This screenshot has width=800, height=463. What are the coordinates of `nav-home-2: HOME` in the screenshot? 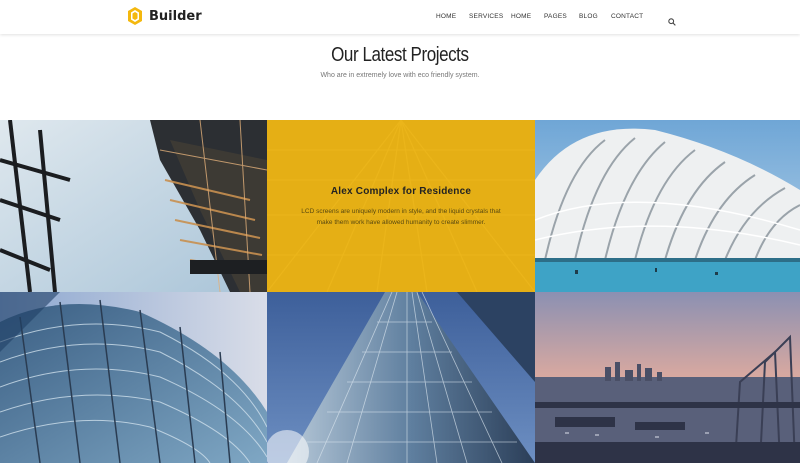 It's located at (521, 16).